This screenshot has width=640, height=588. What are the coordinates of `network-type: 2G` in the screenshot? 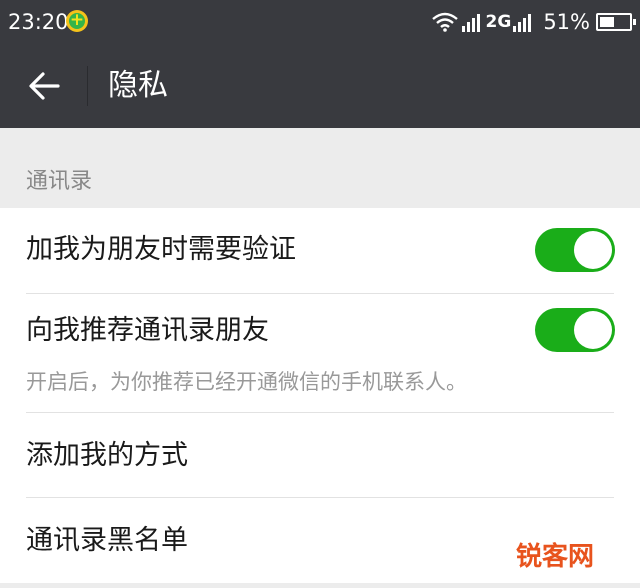 It's located at (498, 22).